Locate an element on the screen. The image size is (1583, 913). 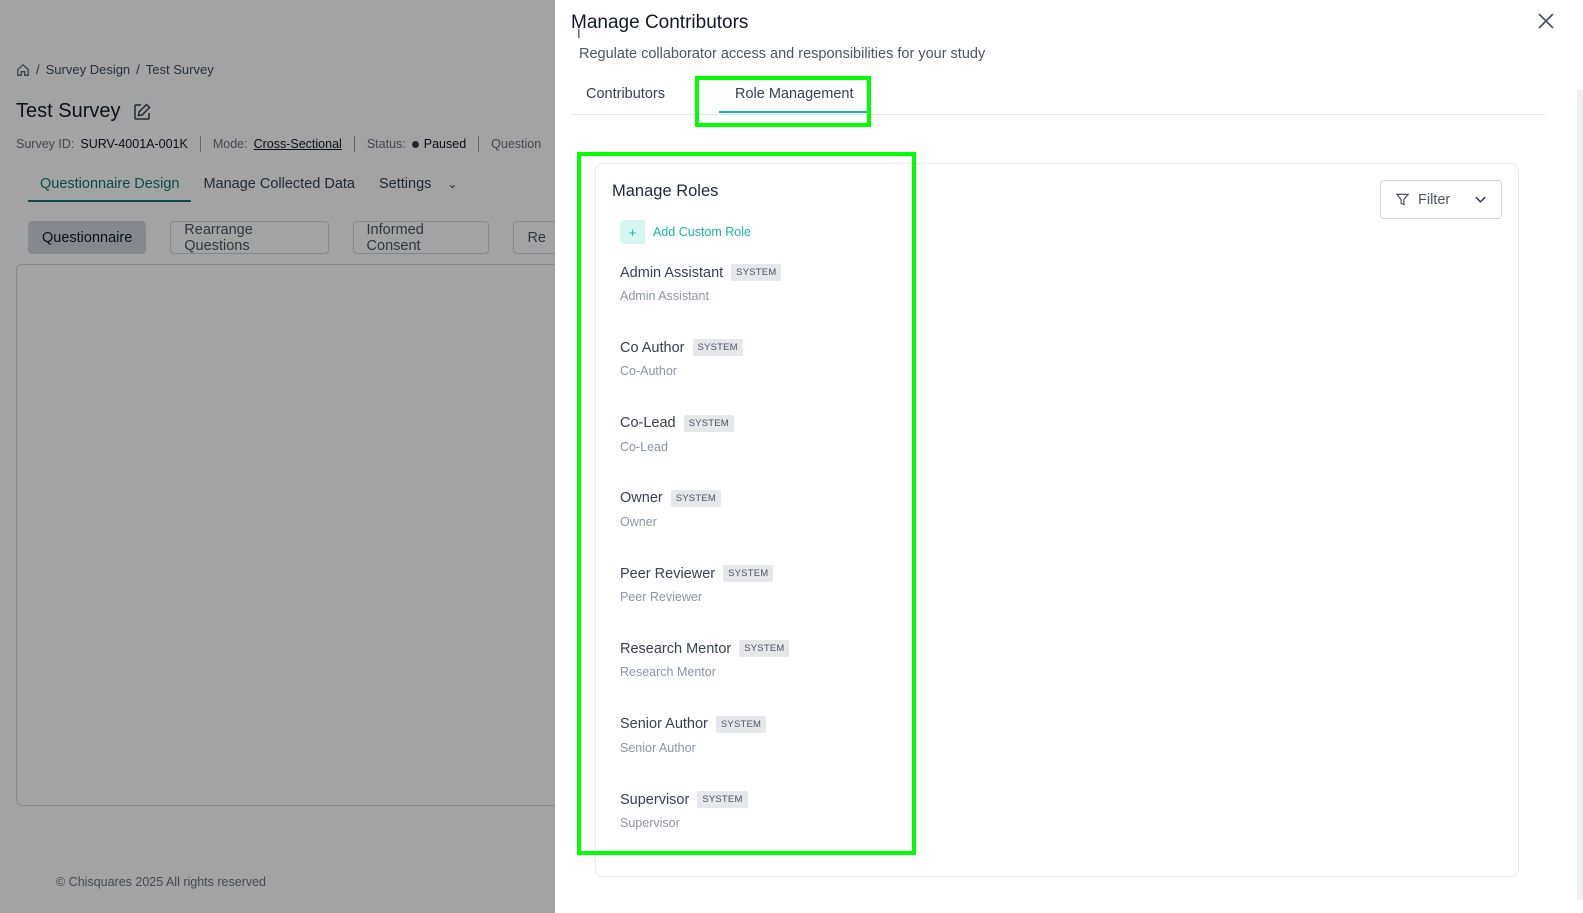
drawer-title: Manage Contributors is located at coordinates (660, 22).